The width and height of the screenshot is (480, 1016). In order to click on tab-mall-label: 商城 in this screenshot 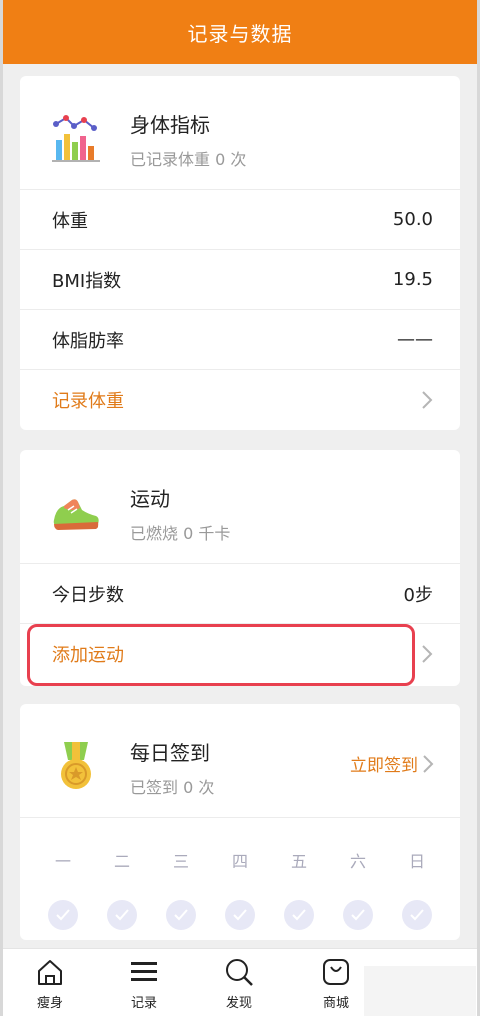, I will do `click(335, 1003)`.